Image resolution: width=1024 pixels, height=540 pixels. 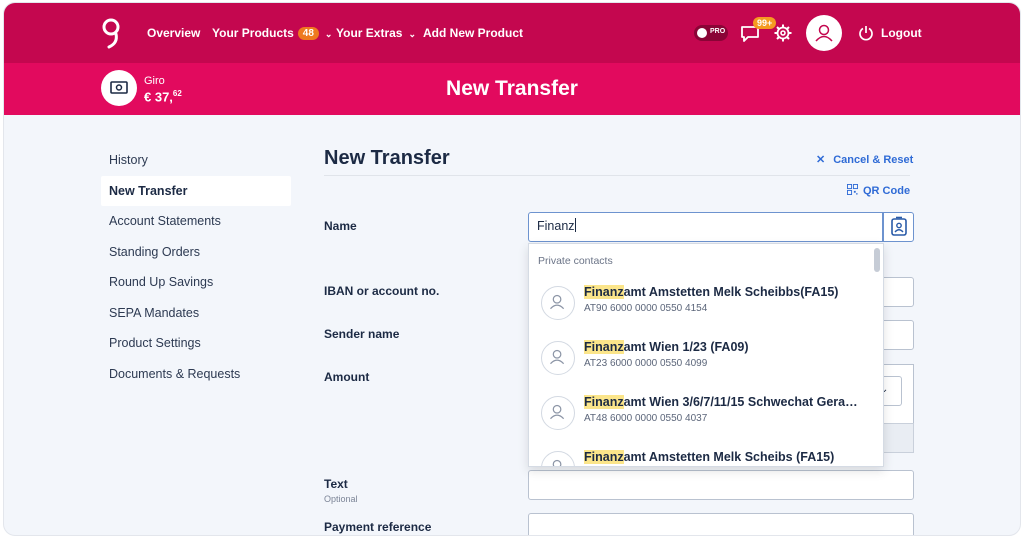 I want to click on pro-label: PRO, so click(x=718, y=31).